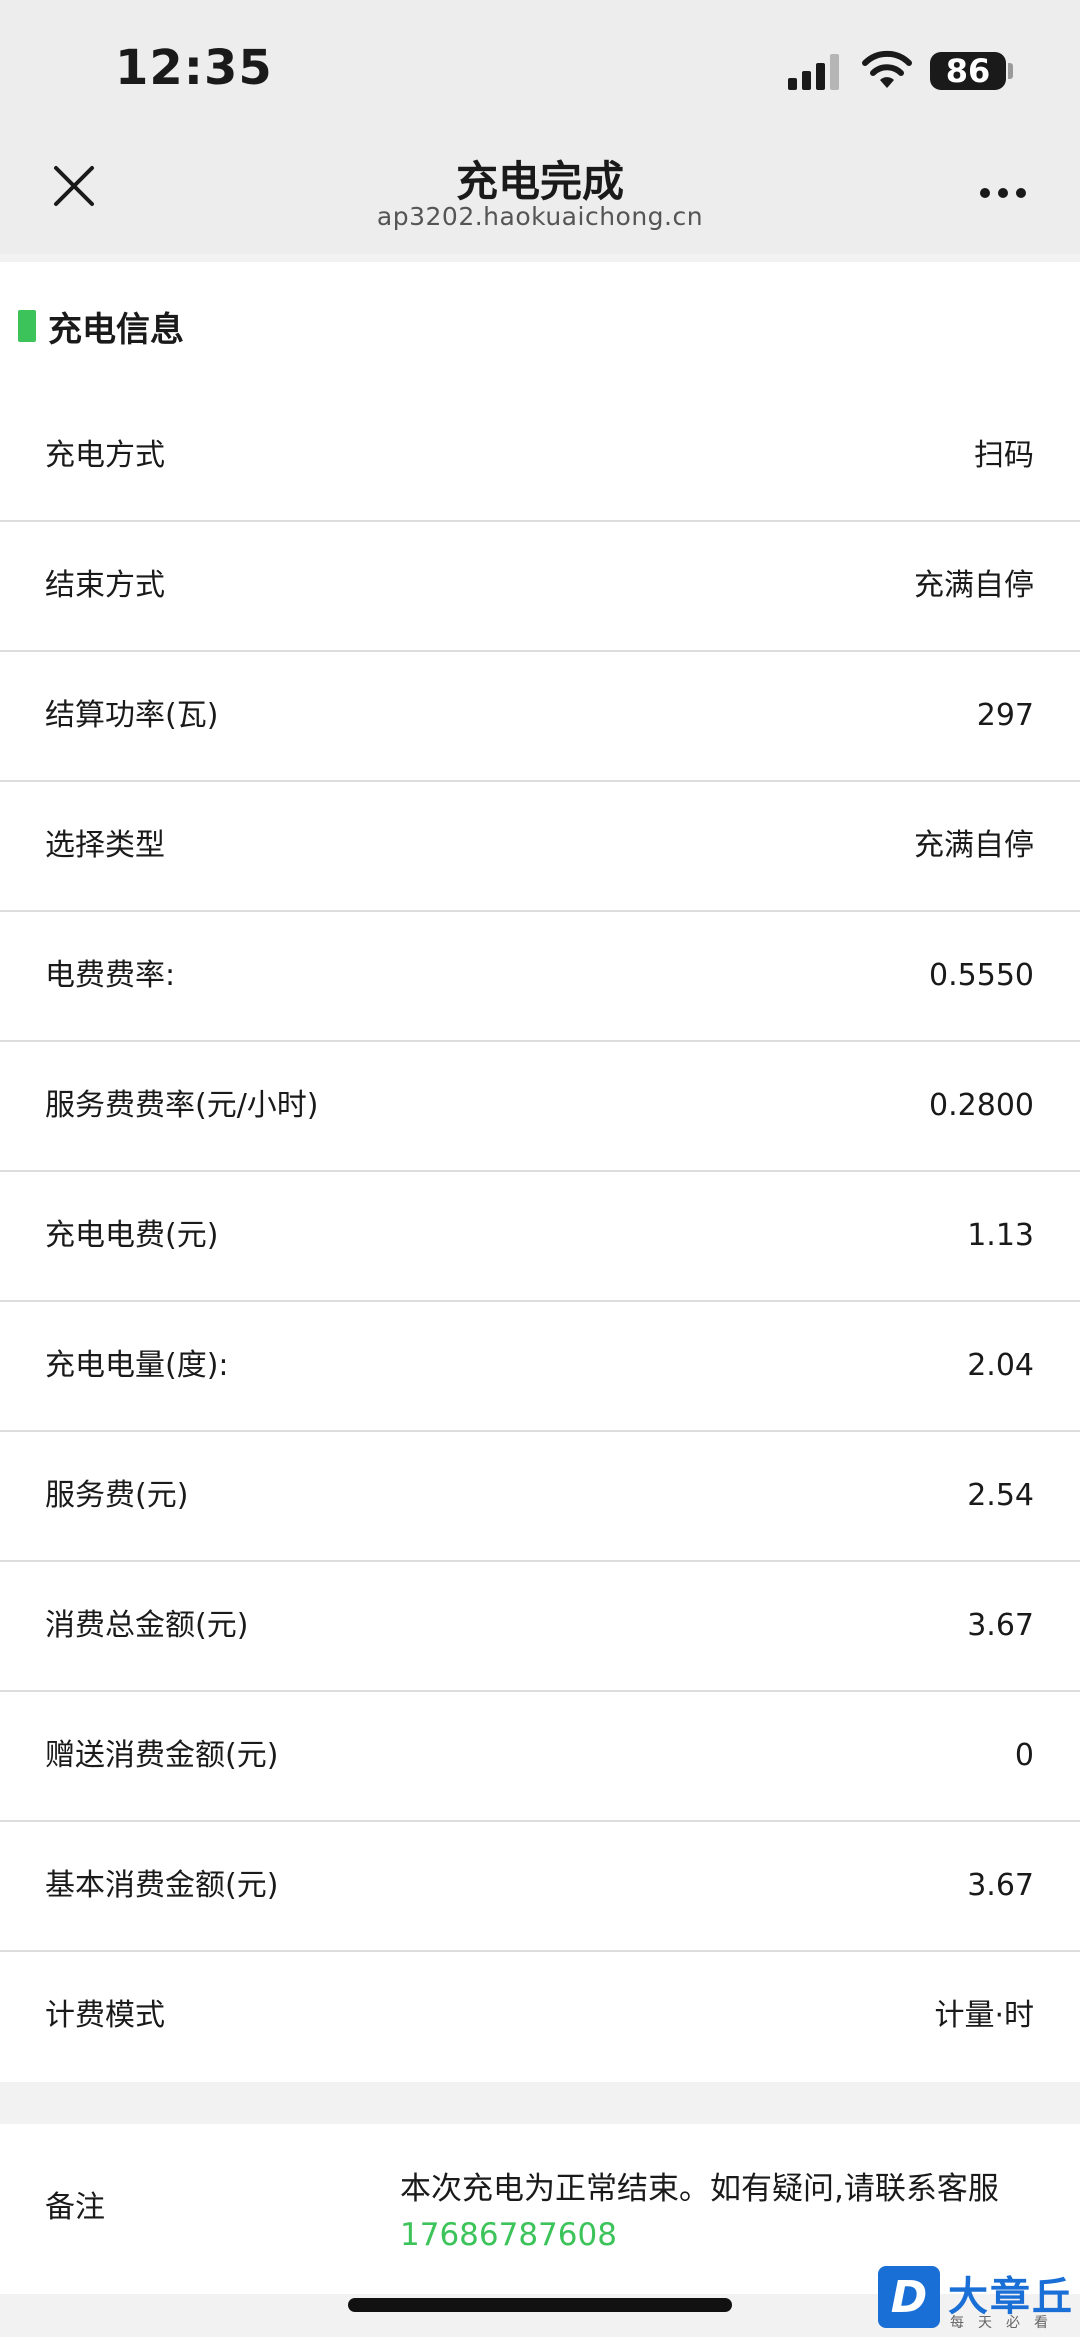 Image resolution: width=1080 pixels, height=2337 pixels. I want to click on section-title: 充电信息, so click(116, 330).